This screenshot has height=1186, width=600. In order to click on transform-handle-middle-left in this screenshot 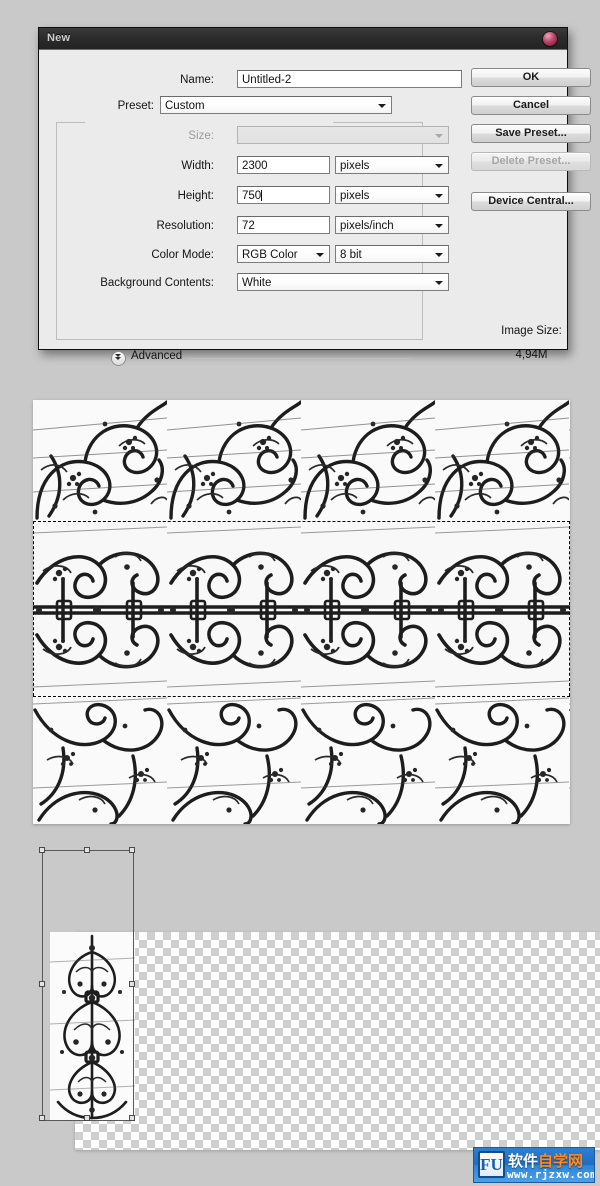, I will do `click(42, 984)`.